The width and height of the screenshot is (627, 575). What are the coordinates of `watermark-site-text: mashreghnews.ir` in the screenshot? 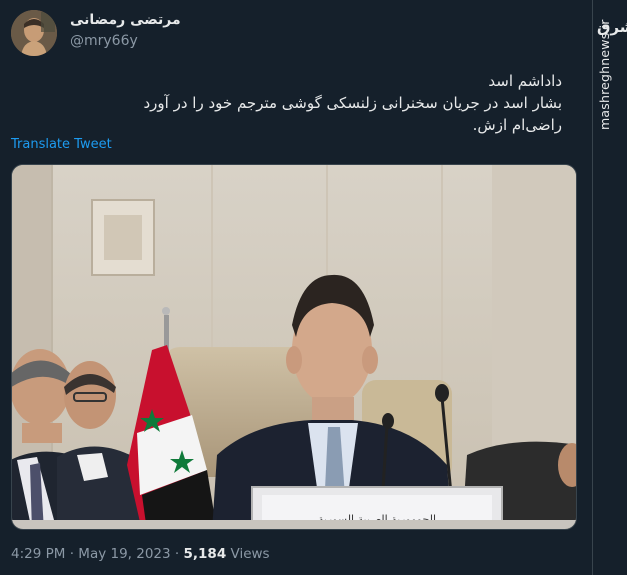 It's located at (604, 74).